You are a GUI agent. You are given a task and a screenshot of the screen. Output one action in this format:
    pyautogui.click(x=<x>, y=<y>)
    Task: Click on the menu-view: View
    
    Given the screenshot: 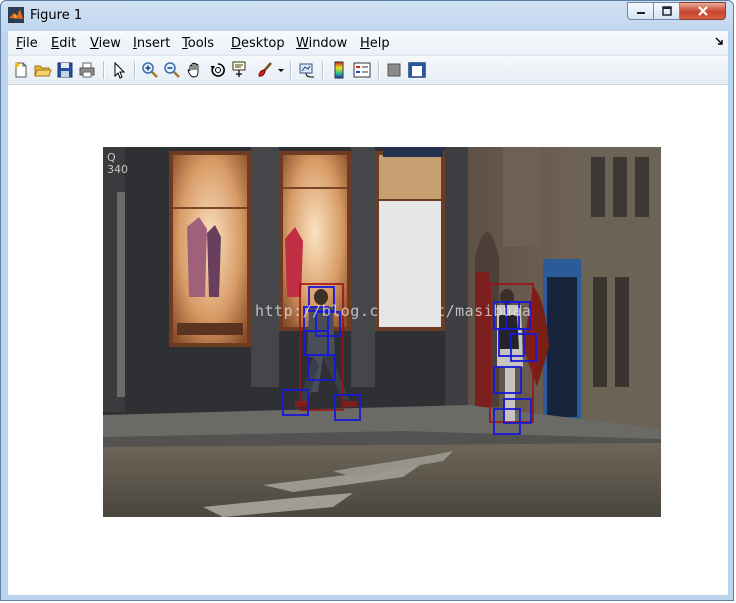 What is the action you would take?
    pyautogui.click(x=105, y=43)
    